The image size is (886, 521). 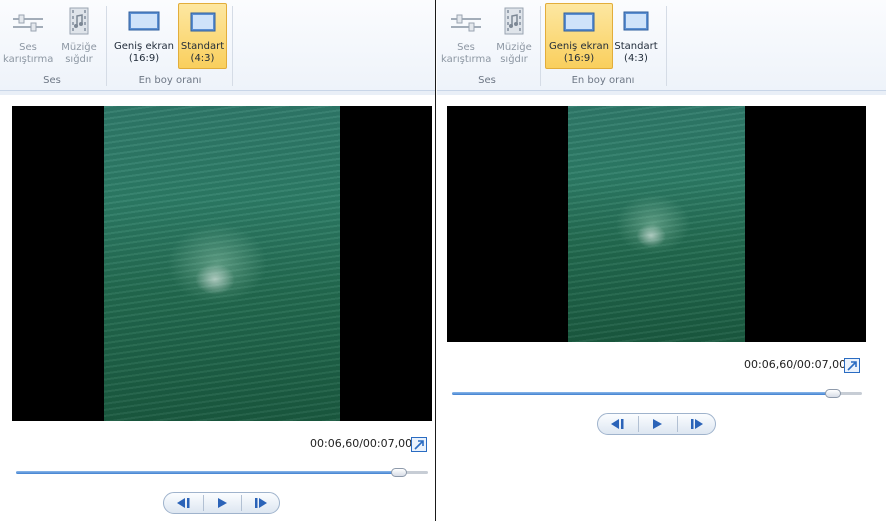 I want to click on video-frame, so click(x=656, y=224).